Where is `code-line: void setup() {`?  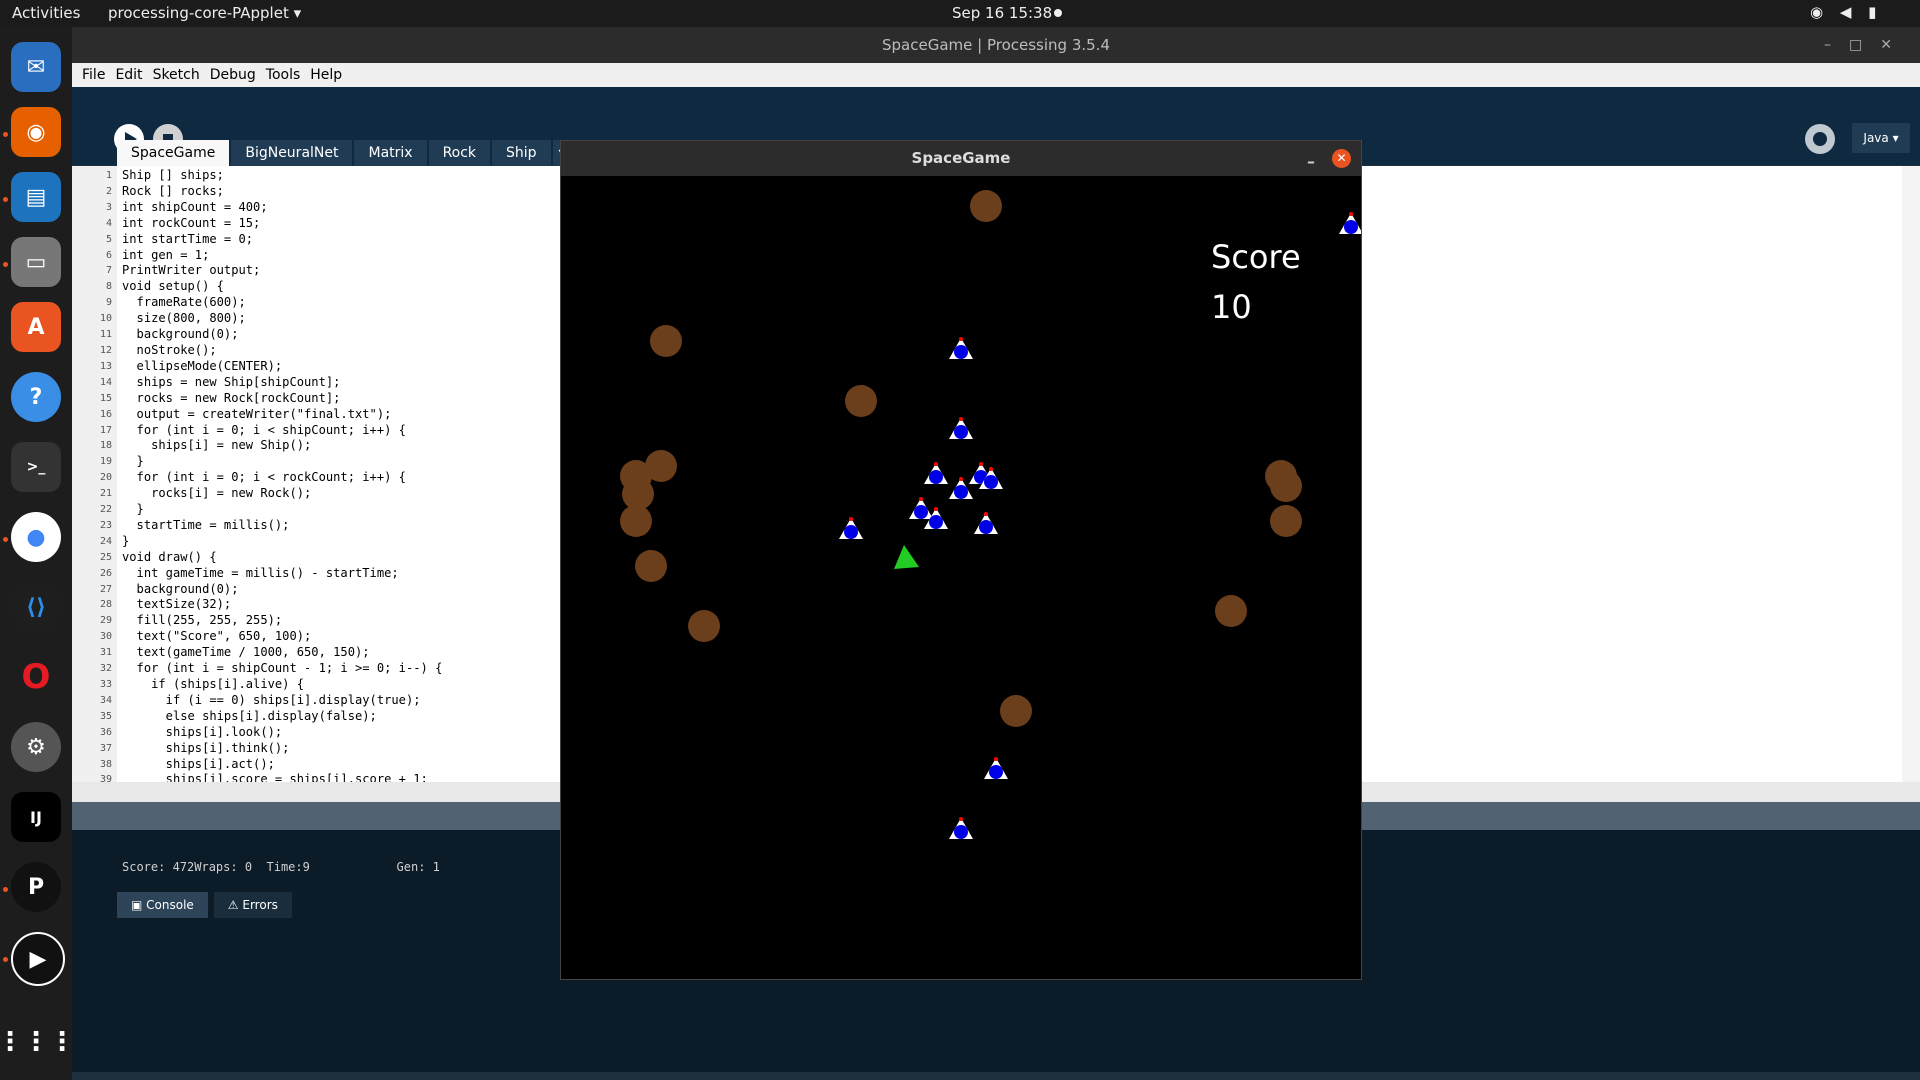
code-line: void setup() { is located at coordinates (351, 287).